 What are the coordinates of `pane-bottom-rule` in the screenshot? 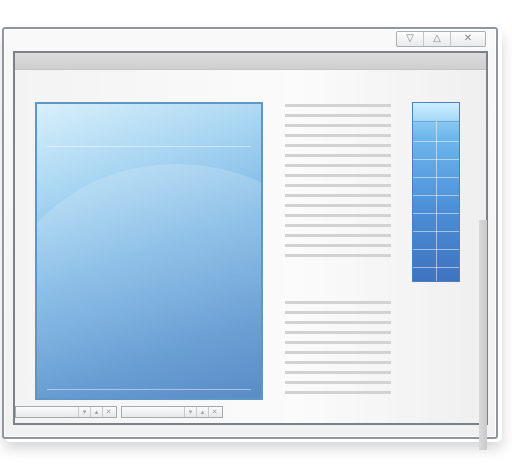 It's located at (149, 389).